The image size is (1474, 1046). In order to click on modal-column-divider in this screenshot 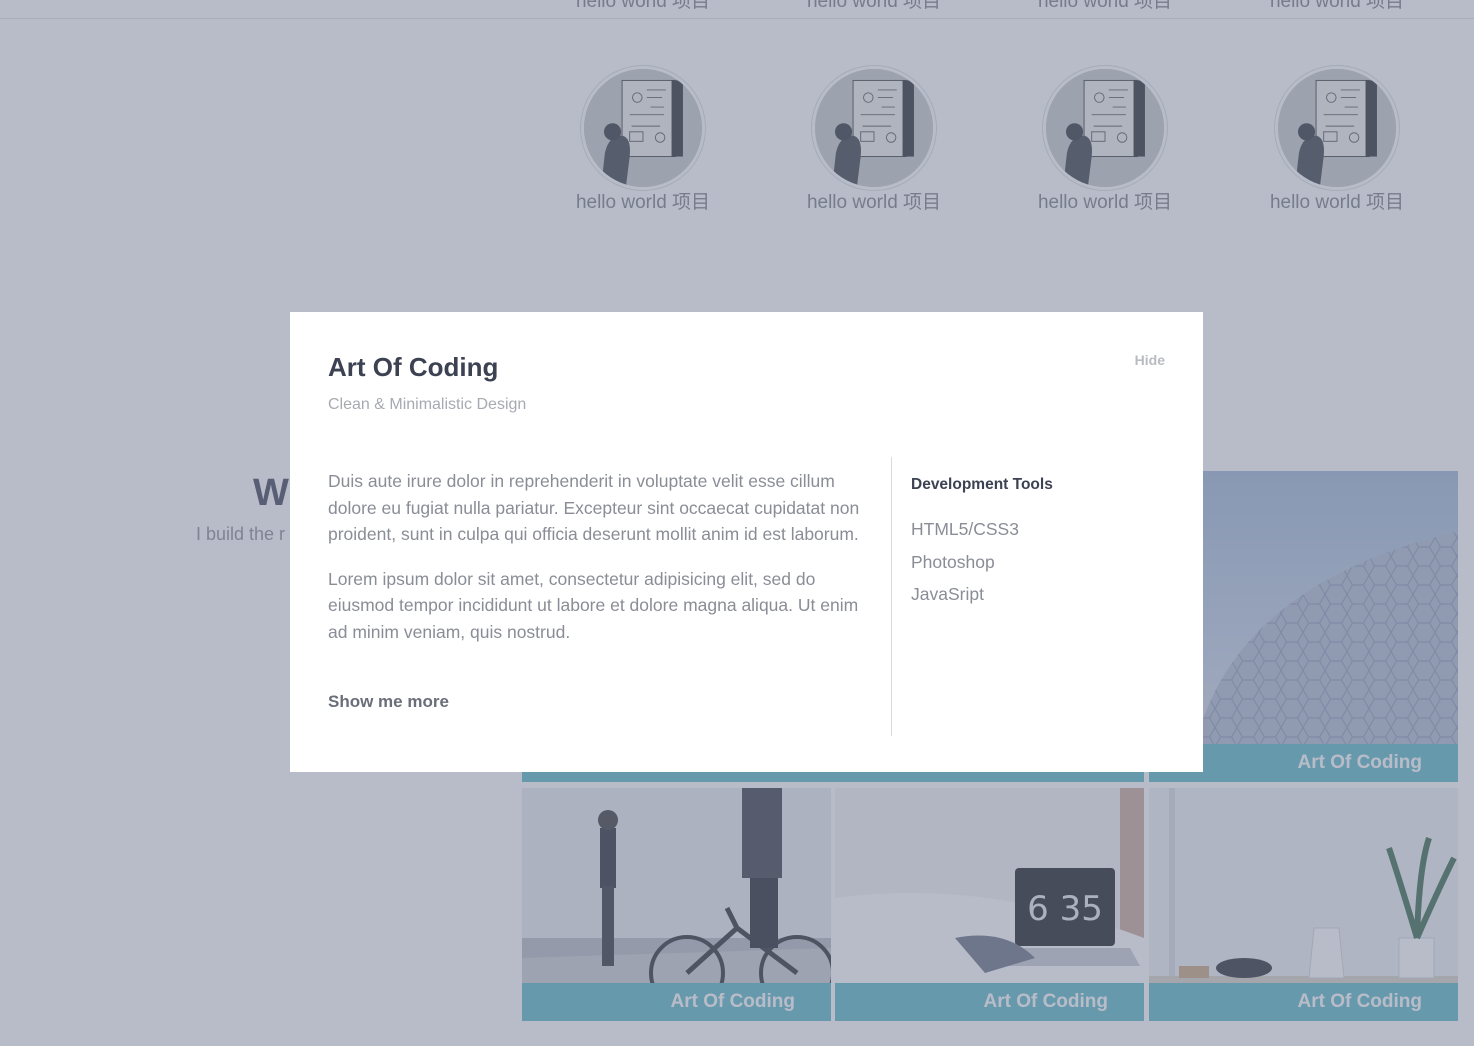, I will do `click(891, 596)`.